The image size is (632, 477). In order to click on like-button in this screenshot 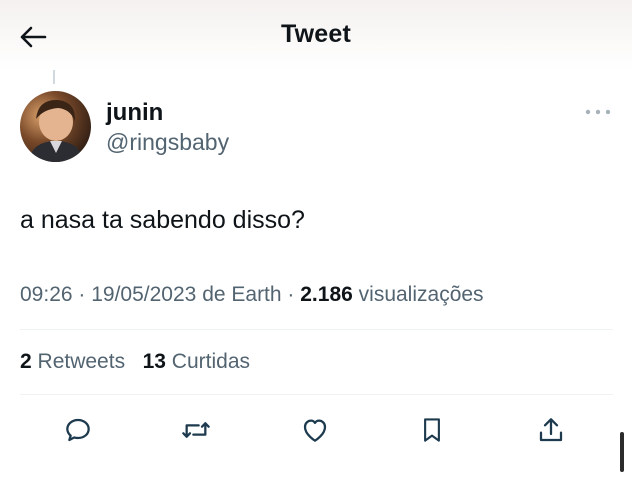, I will do `click(315, 430)`.